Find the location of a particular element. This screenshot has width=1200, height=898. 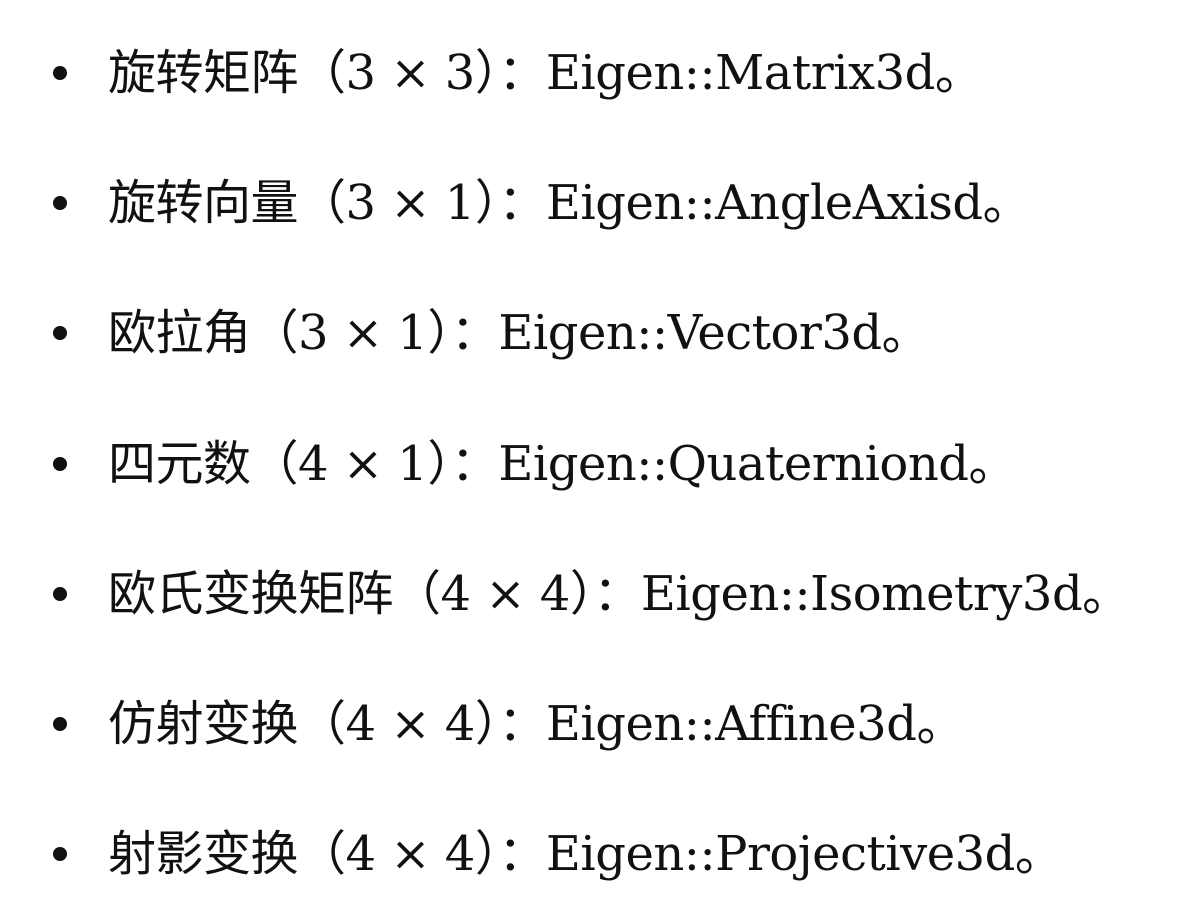

list-item-text: 欧氏变换矩阵（4 × 4）：Eigen::Isometry3d。 is located at coordinates (619, 594).